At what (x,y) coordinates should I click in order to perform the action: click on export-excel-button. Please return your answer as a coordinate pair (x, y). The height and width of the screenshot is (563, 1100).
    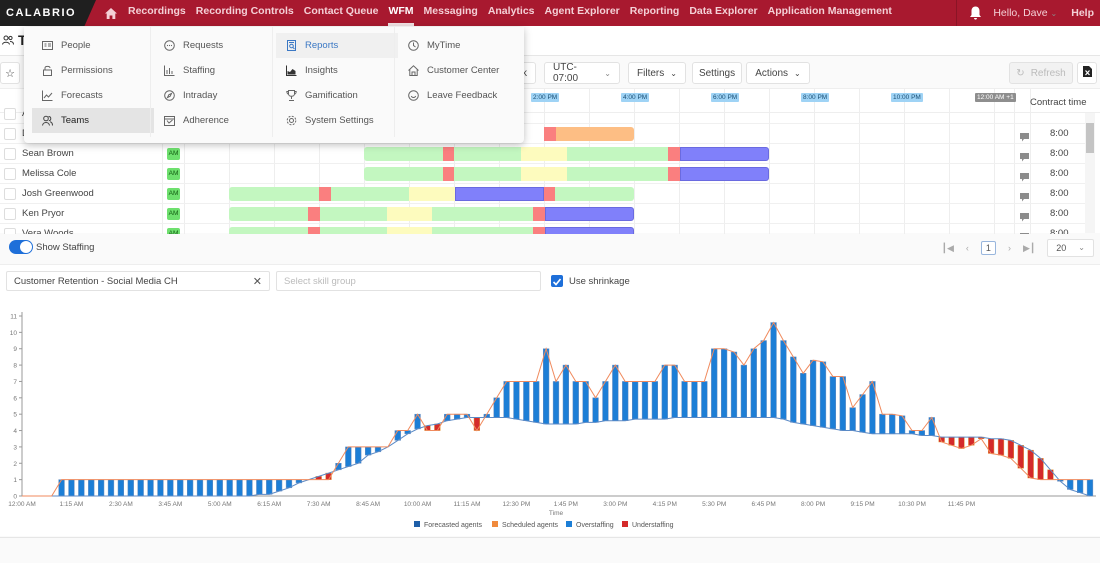
    Looking at the image, I should click on (1087, 73).